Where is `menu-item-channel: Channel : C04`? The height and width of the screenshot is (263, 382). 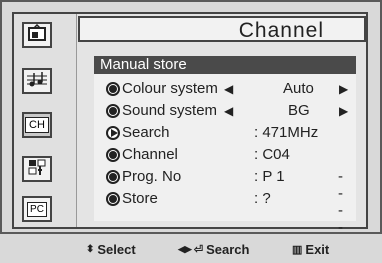 menu-item-channel: Channel : C04 is located at coordinates (225, 156).